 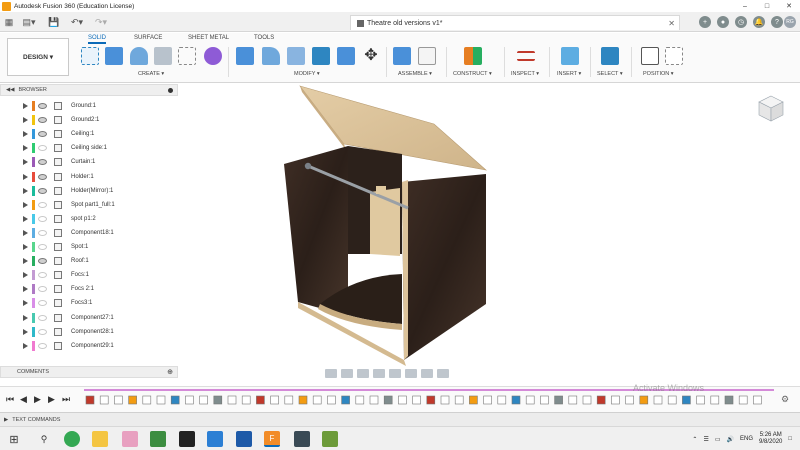 What do you see at coordinates (89, 134) in the screenshot?
I see `browser-component-row: Ceiling:1` at bounding box center [89, 134].